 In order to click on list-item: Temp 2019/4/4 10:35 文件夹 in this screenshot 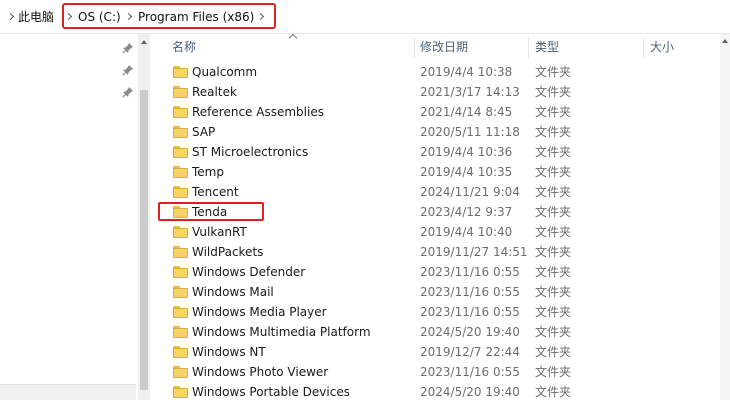, I will do `click(435, 172)`.